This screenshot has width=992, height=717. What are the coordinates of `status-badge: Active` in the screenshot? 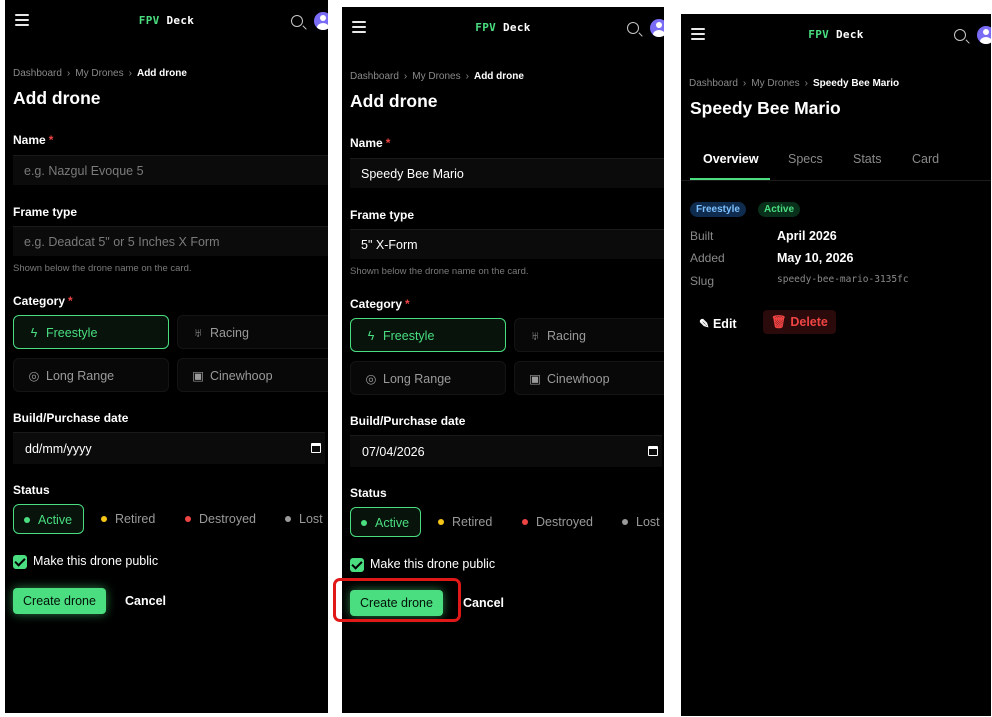 It's located at (779, 209).